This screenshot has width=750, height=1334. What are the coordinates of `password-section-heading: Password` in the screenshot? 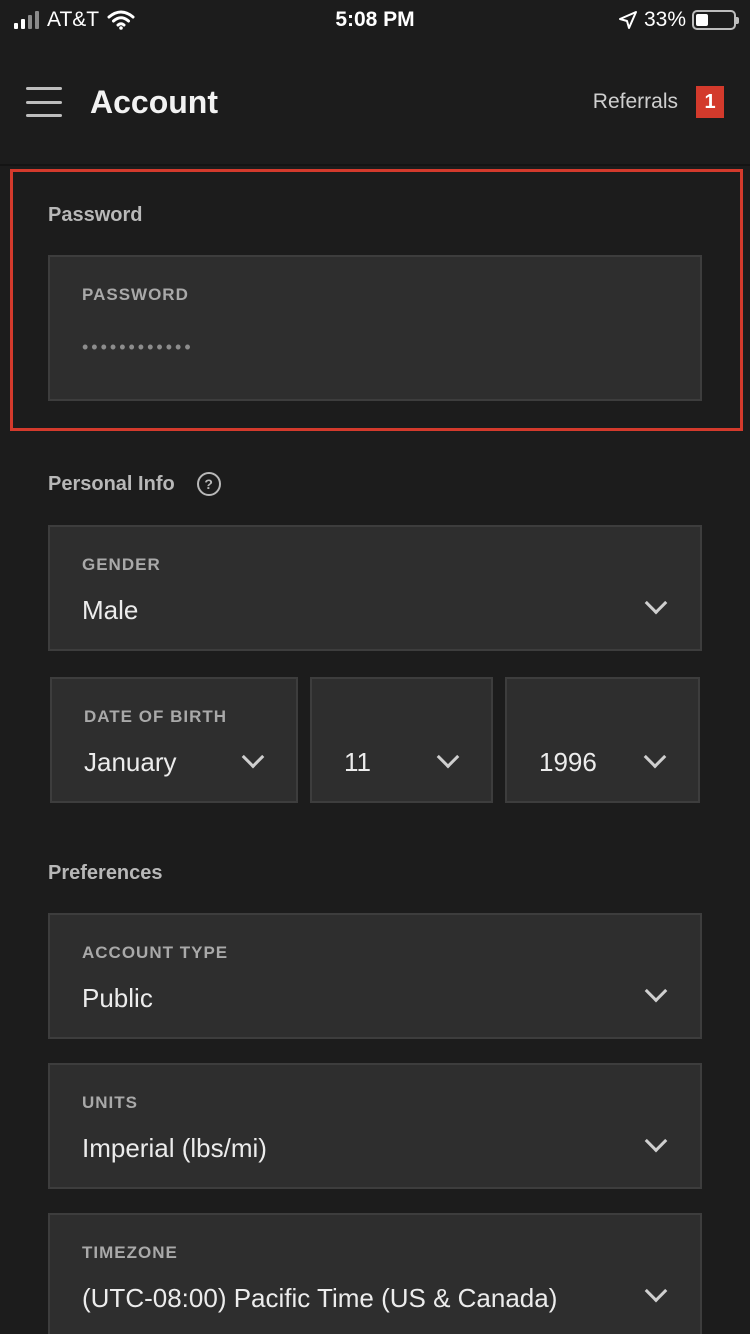 It's located at (95, 215).